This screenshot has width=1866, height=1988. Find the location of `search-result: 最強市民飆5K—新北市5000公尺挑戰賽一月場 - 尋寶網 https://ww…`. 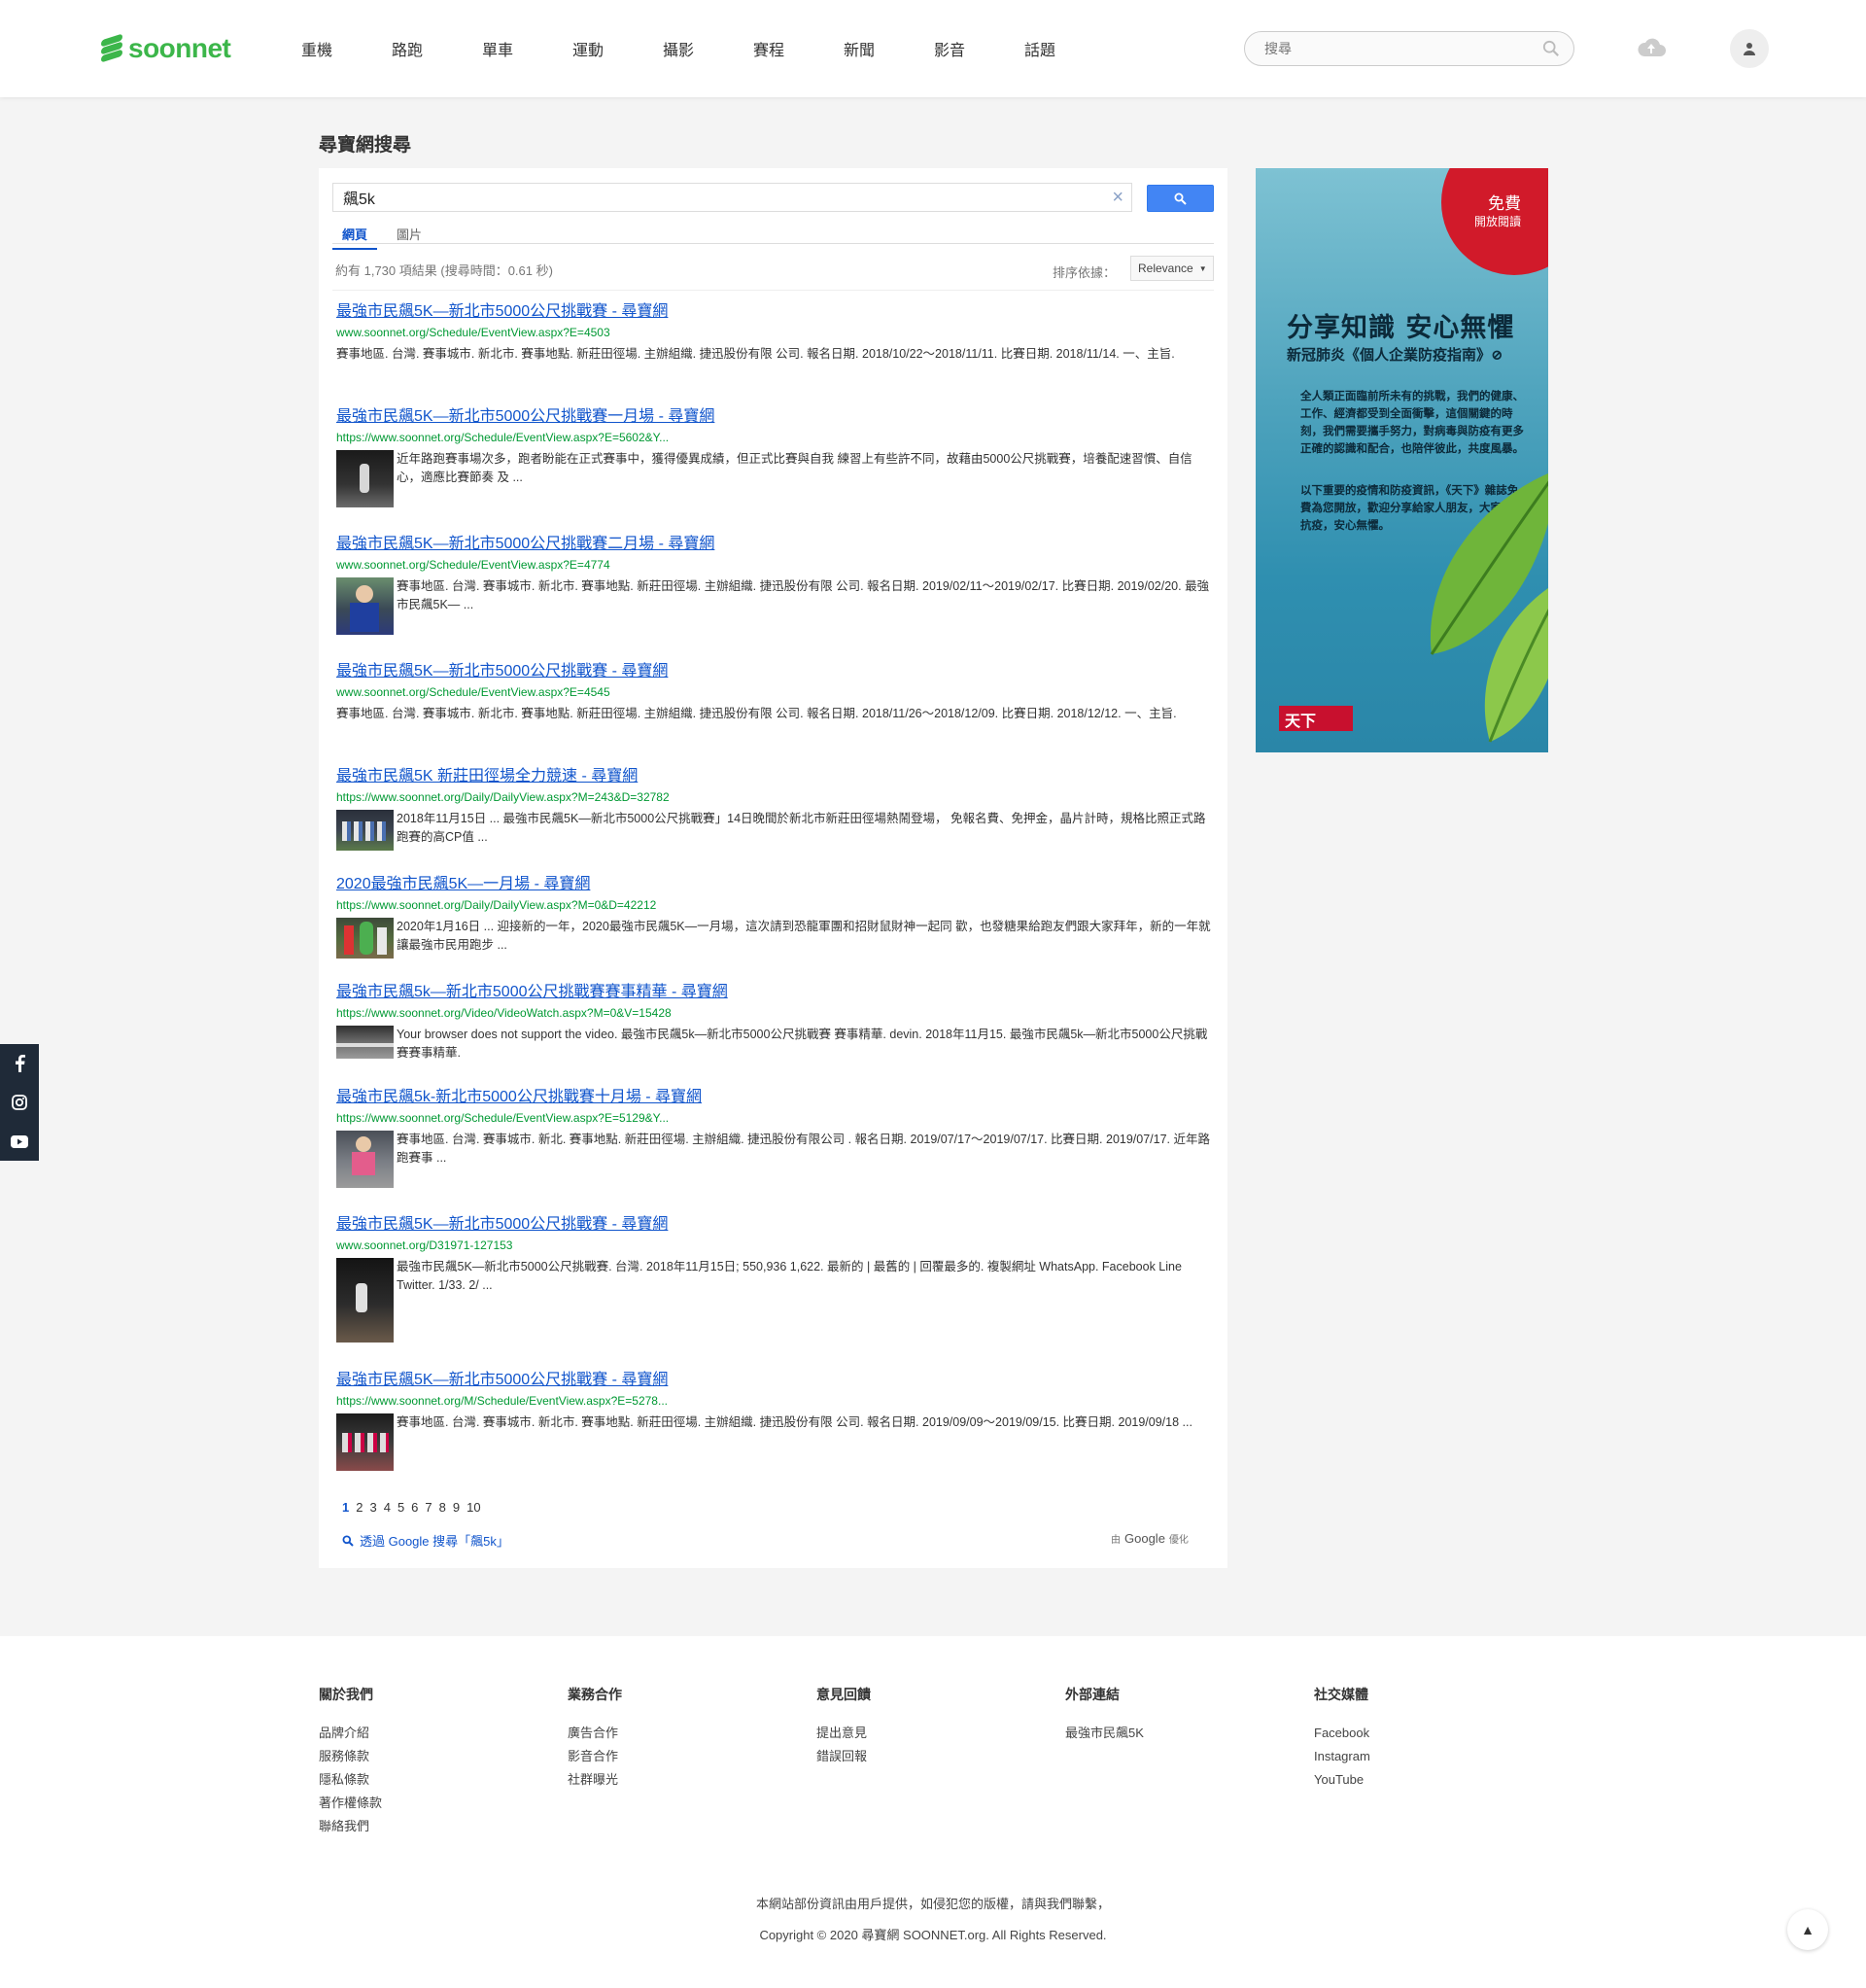

search-result: 最強市民飆5K—新北市5000公尺挑戰賽一月場 - 尋寶網 https://ww… is located at coordinates (773, 457).